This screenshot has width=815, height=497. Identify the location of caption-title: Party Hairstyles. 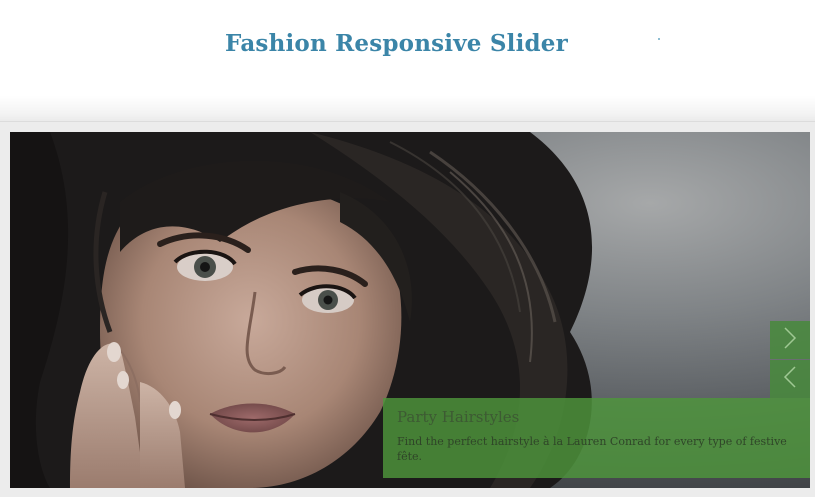
(458, 417).